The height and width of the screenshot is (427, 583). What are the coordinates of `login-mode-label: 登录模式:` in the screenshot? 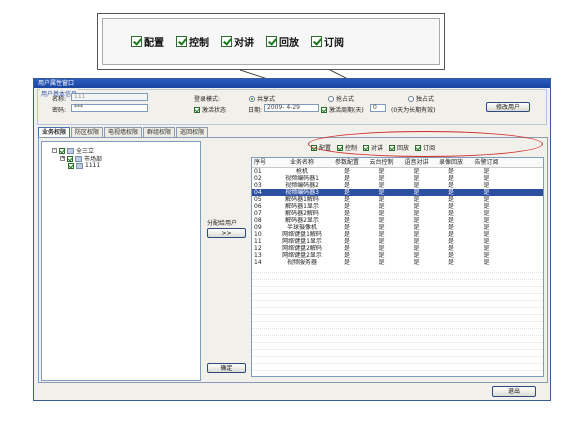 It's located at (207, 99).